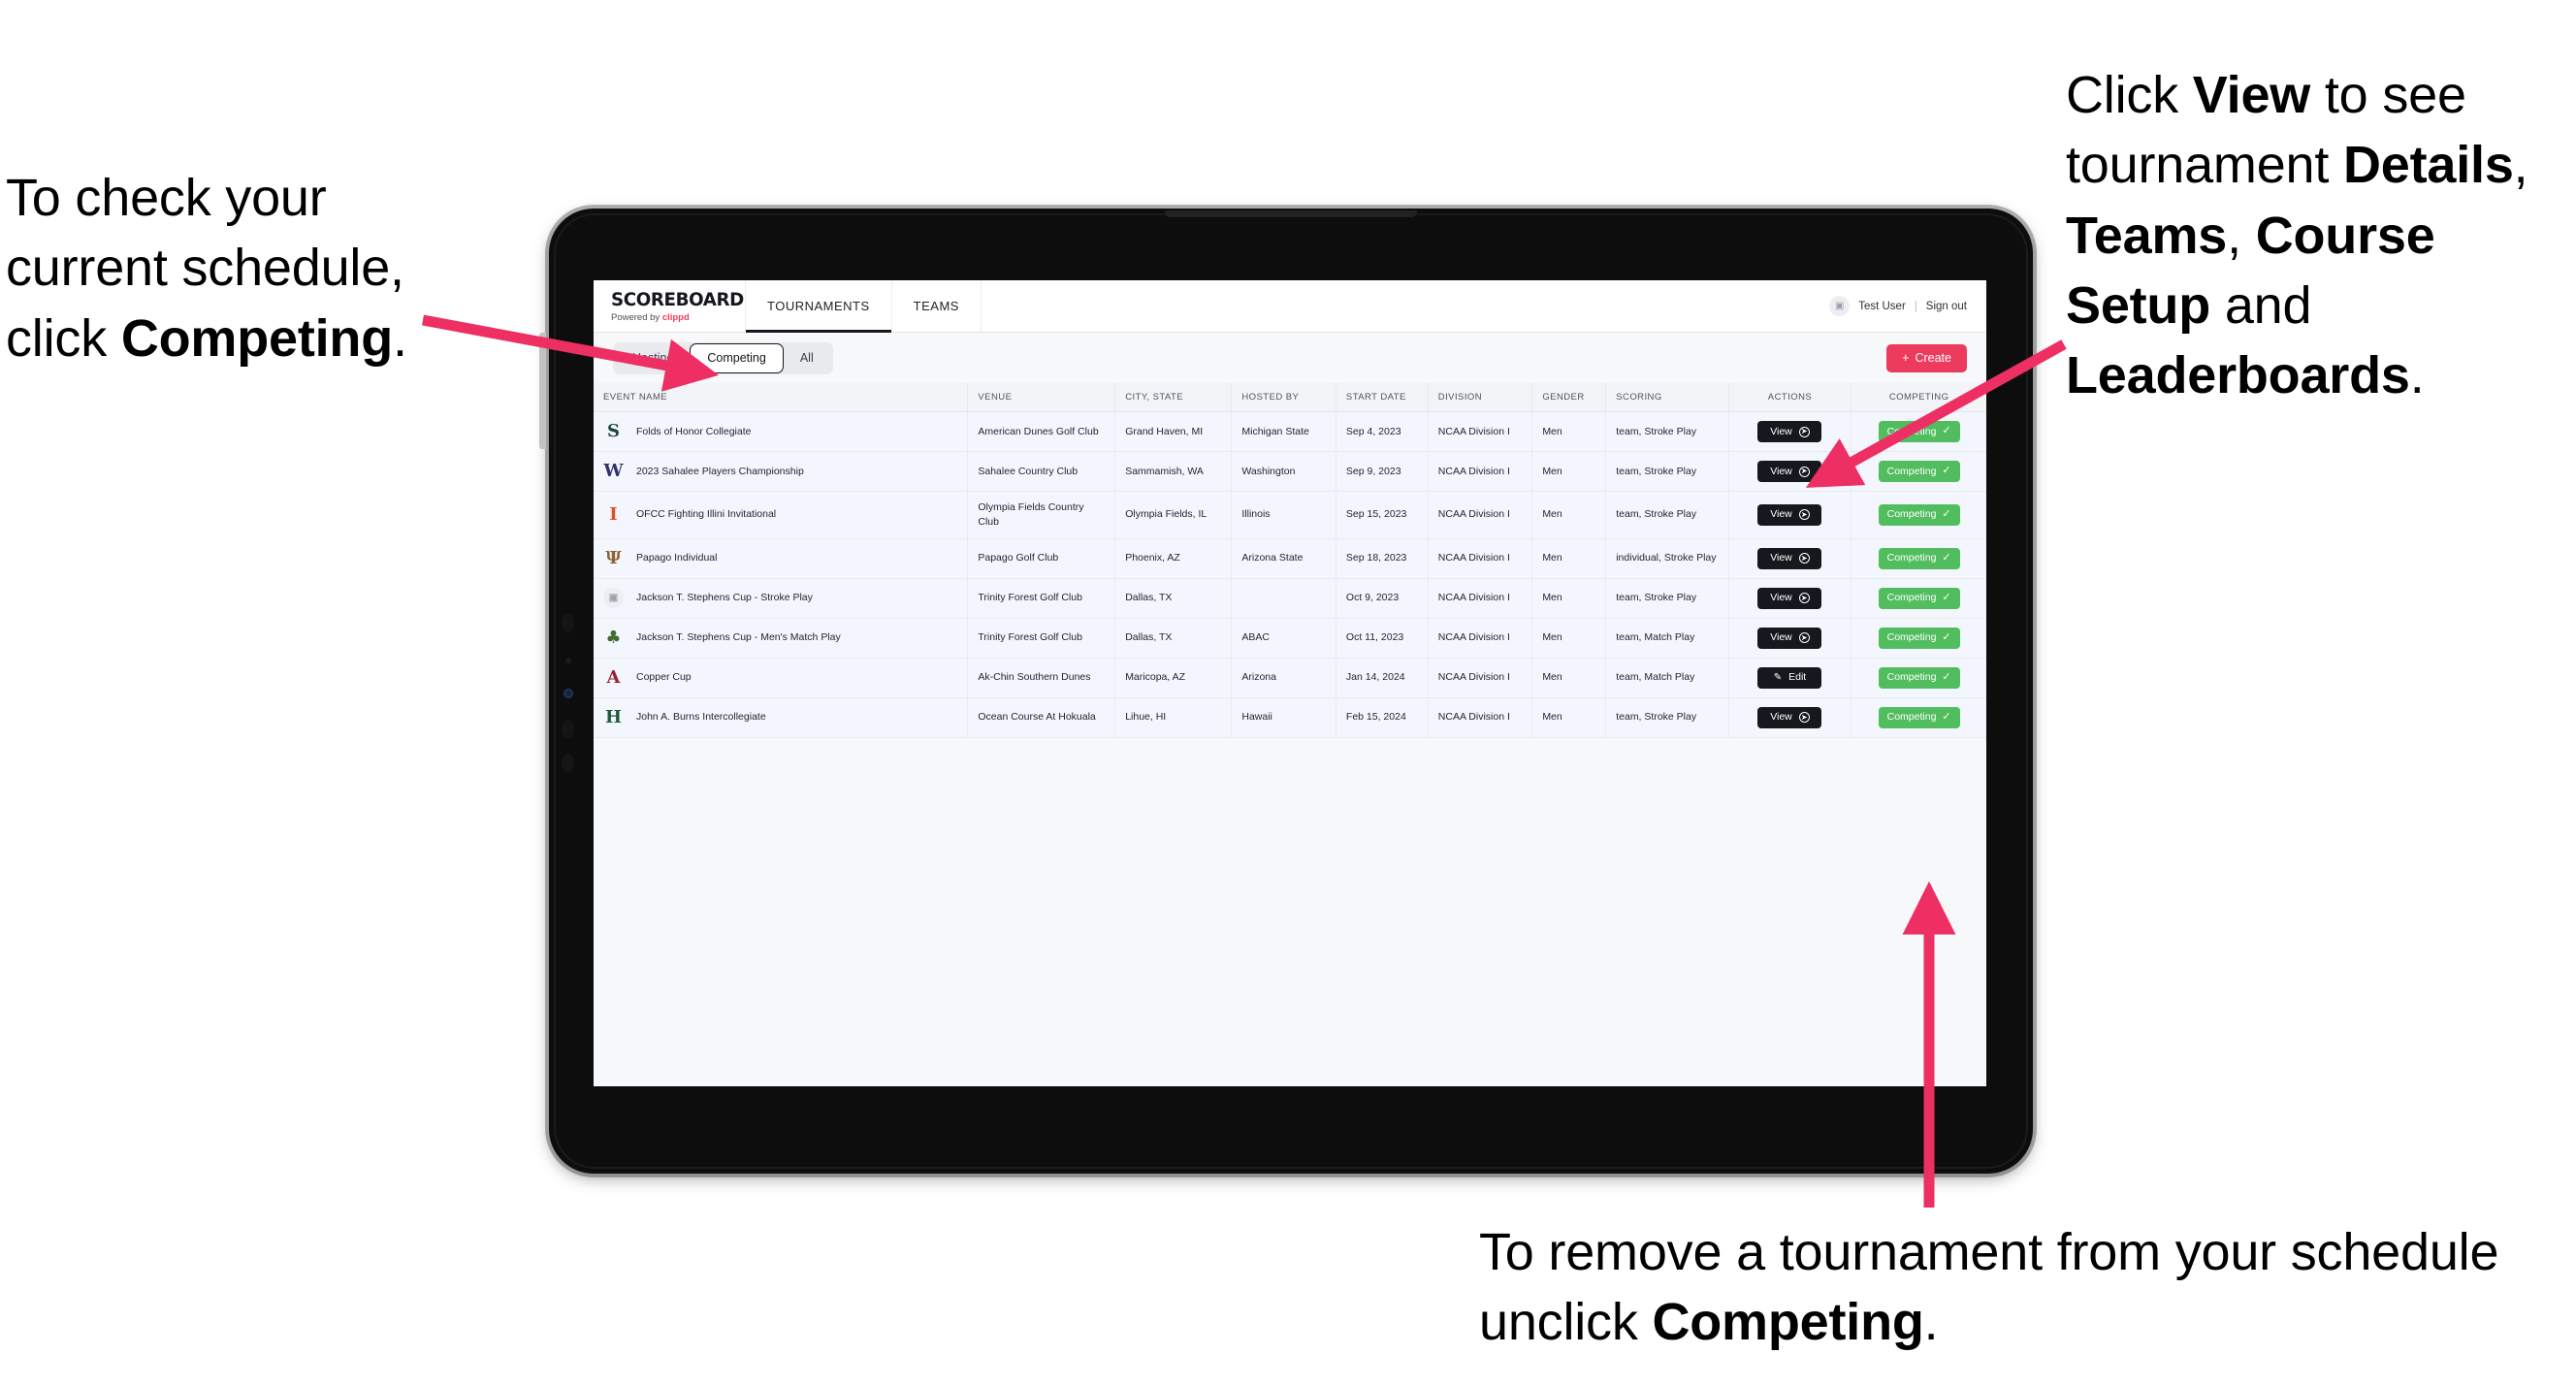 The image size is (2576, 1386). I want to click on cell-venue: Olympia Fields Country Club, so click(1041, 515).